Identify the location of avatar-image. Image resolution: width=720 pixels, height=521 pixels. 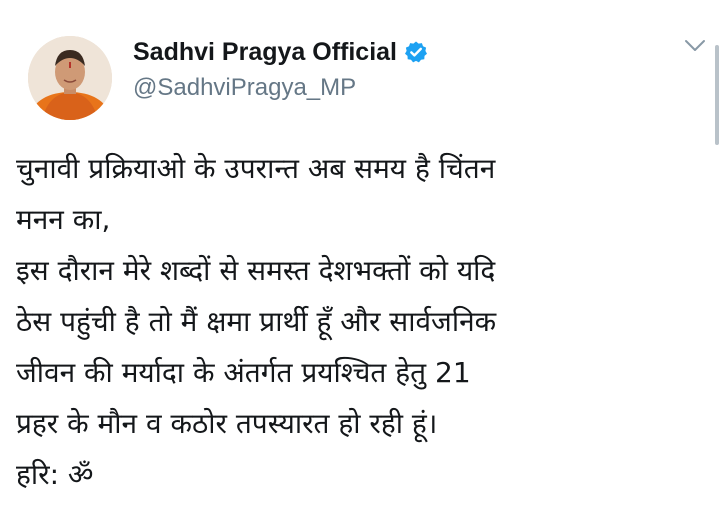
(70, 78).